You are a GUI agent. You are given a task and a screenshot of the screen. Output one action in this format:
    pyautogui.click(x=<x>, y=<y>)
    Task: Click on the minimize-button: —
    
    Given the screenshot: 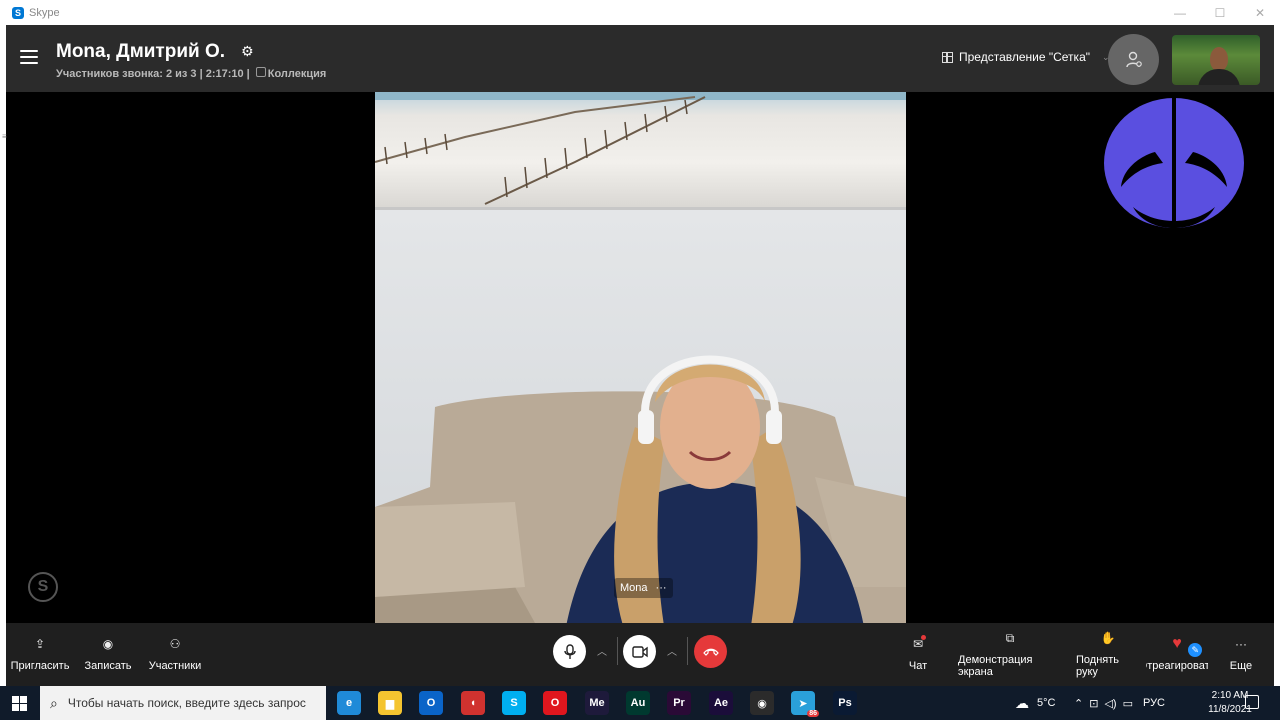 What is the action you would take?
    pyautogui.click(x=1180, y=12)
    